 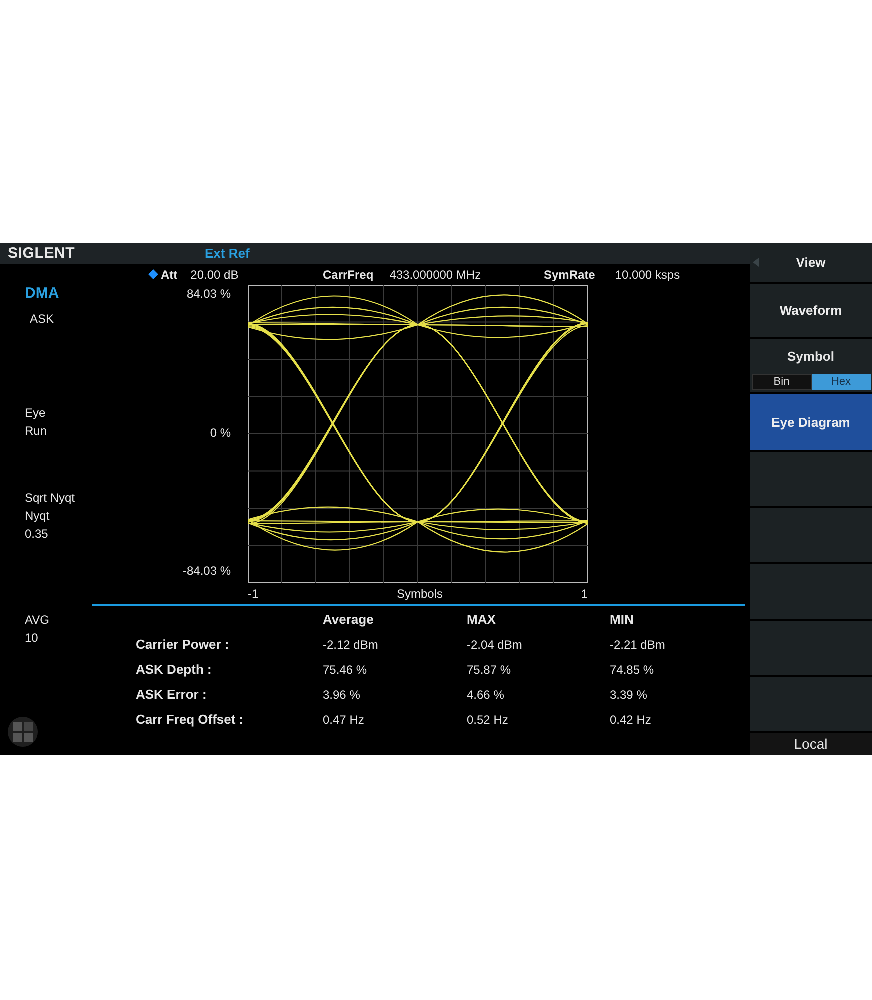 I want to click on table-cell-text: 3.39 %, so click(x=629, y=695).